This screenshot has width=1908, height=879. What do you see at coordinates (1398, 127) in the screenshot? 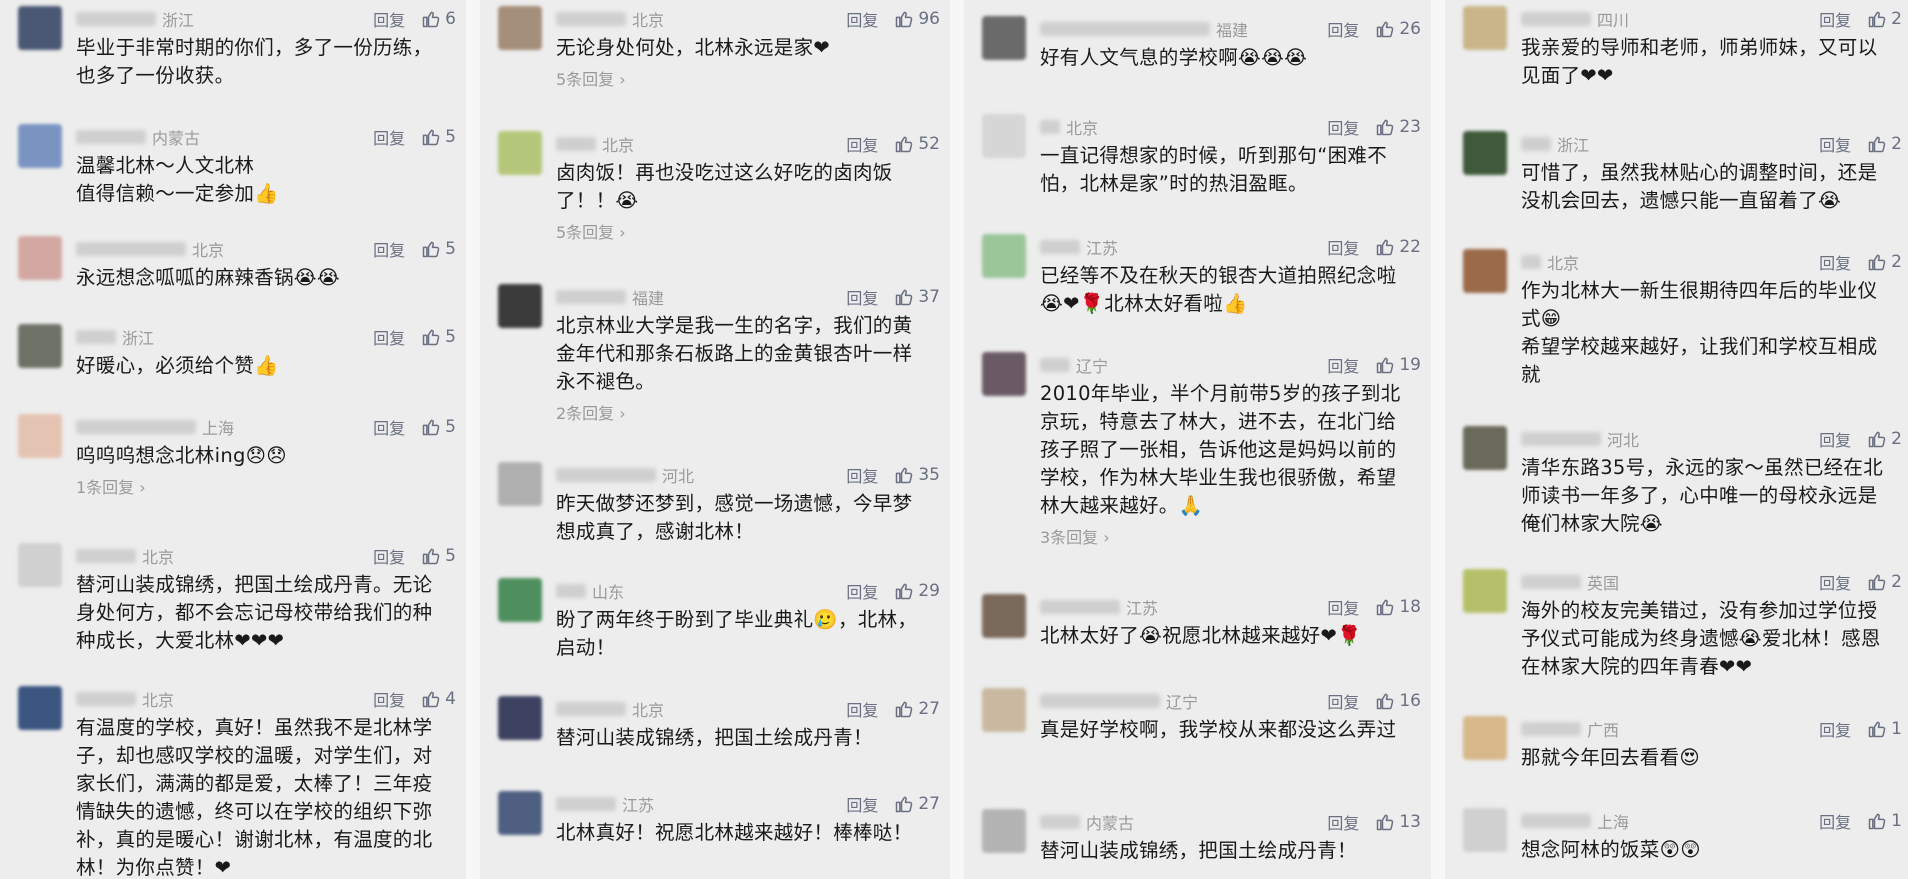
I see `like-button: 23` at bounding box center [1398, 127].